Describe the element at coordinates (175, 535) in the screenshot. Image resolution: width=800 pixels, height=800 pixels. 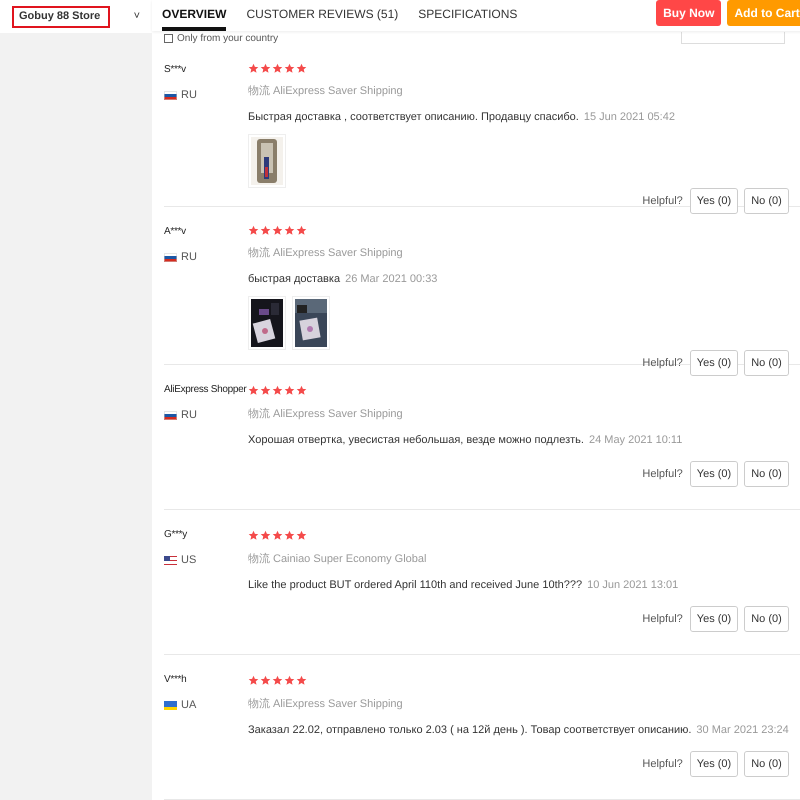
I see `reviewer-name: G***y` at that location.